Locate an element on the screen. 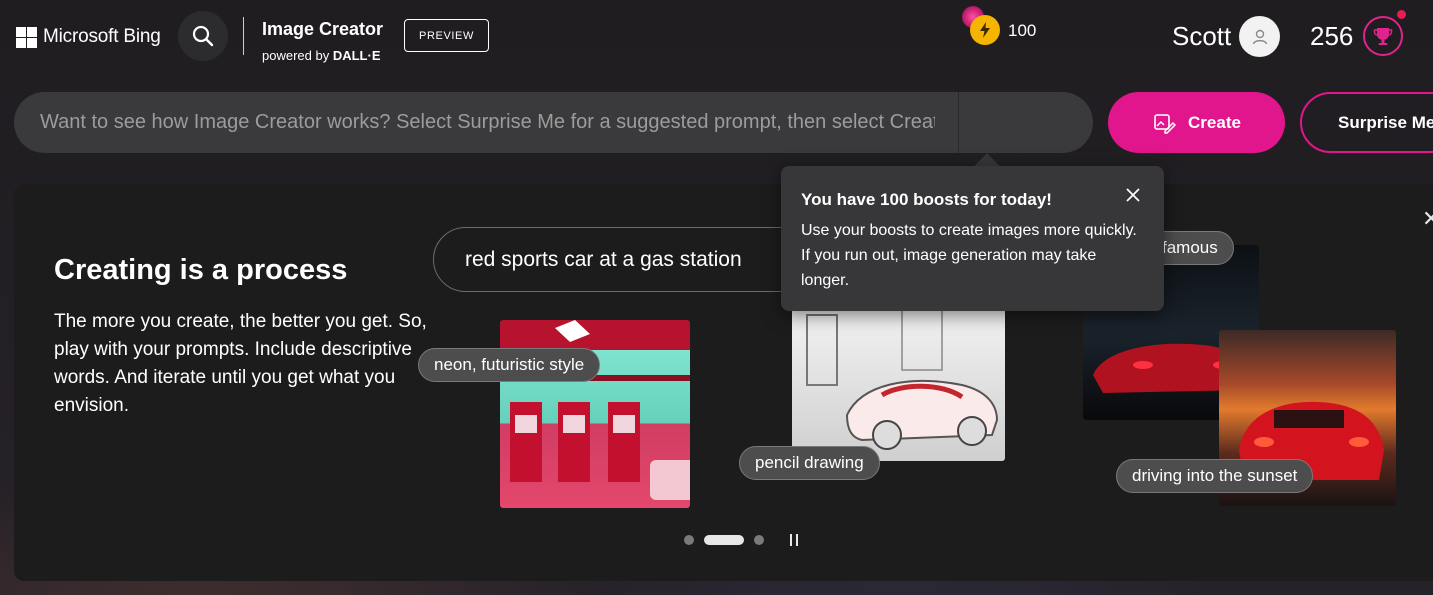 The height and width of the screenshot is (595, 1433). powered-by-prefix: powered by is located at coordinates (297, 55).